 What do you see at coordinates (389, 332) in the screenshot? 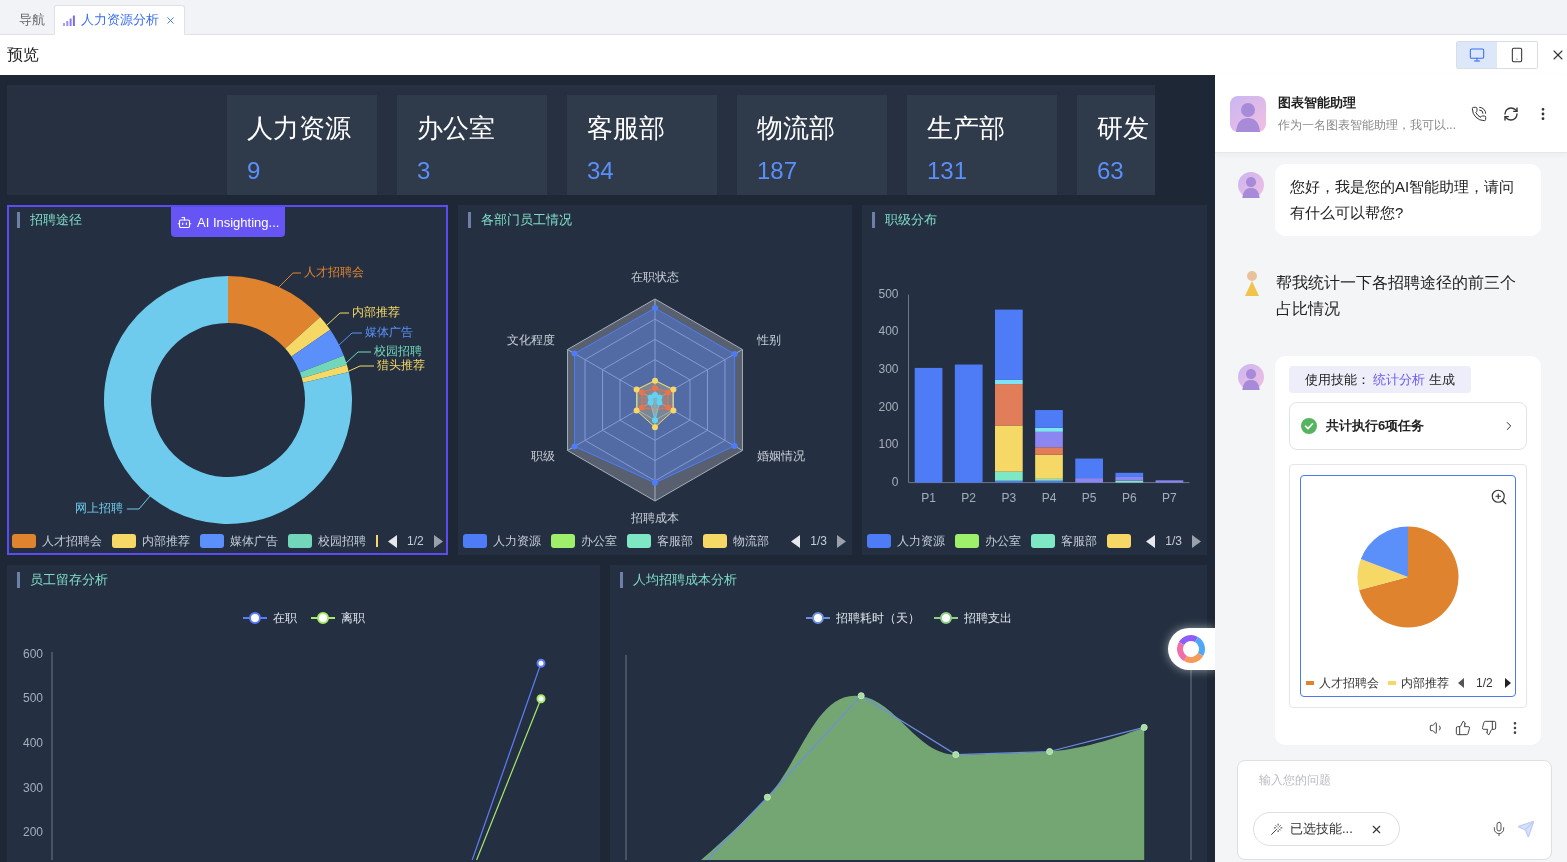
I see `slice-label: 媒体广告` at bounding box center [389, 332].